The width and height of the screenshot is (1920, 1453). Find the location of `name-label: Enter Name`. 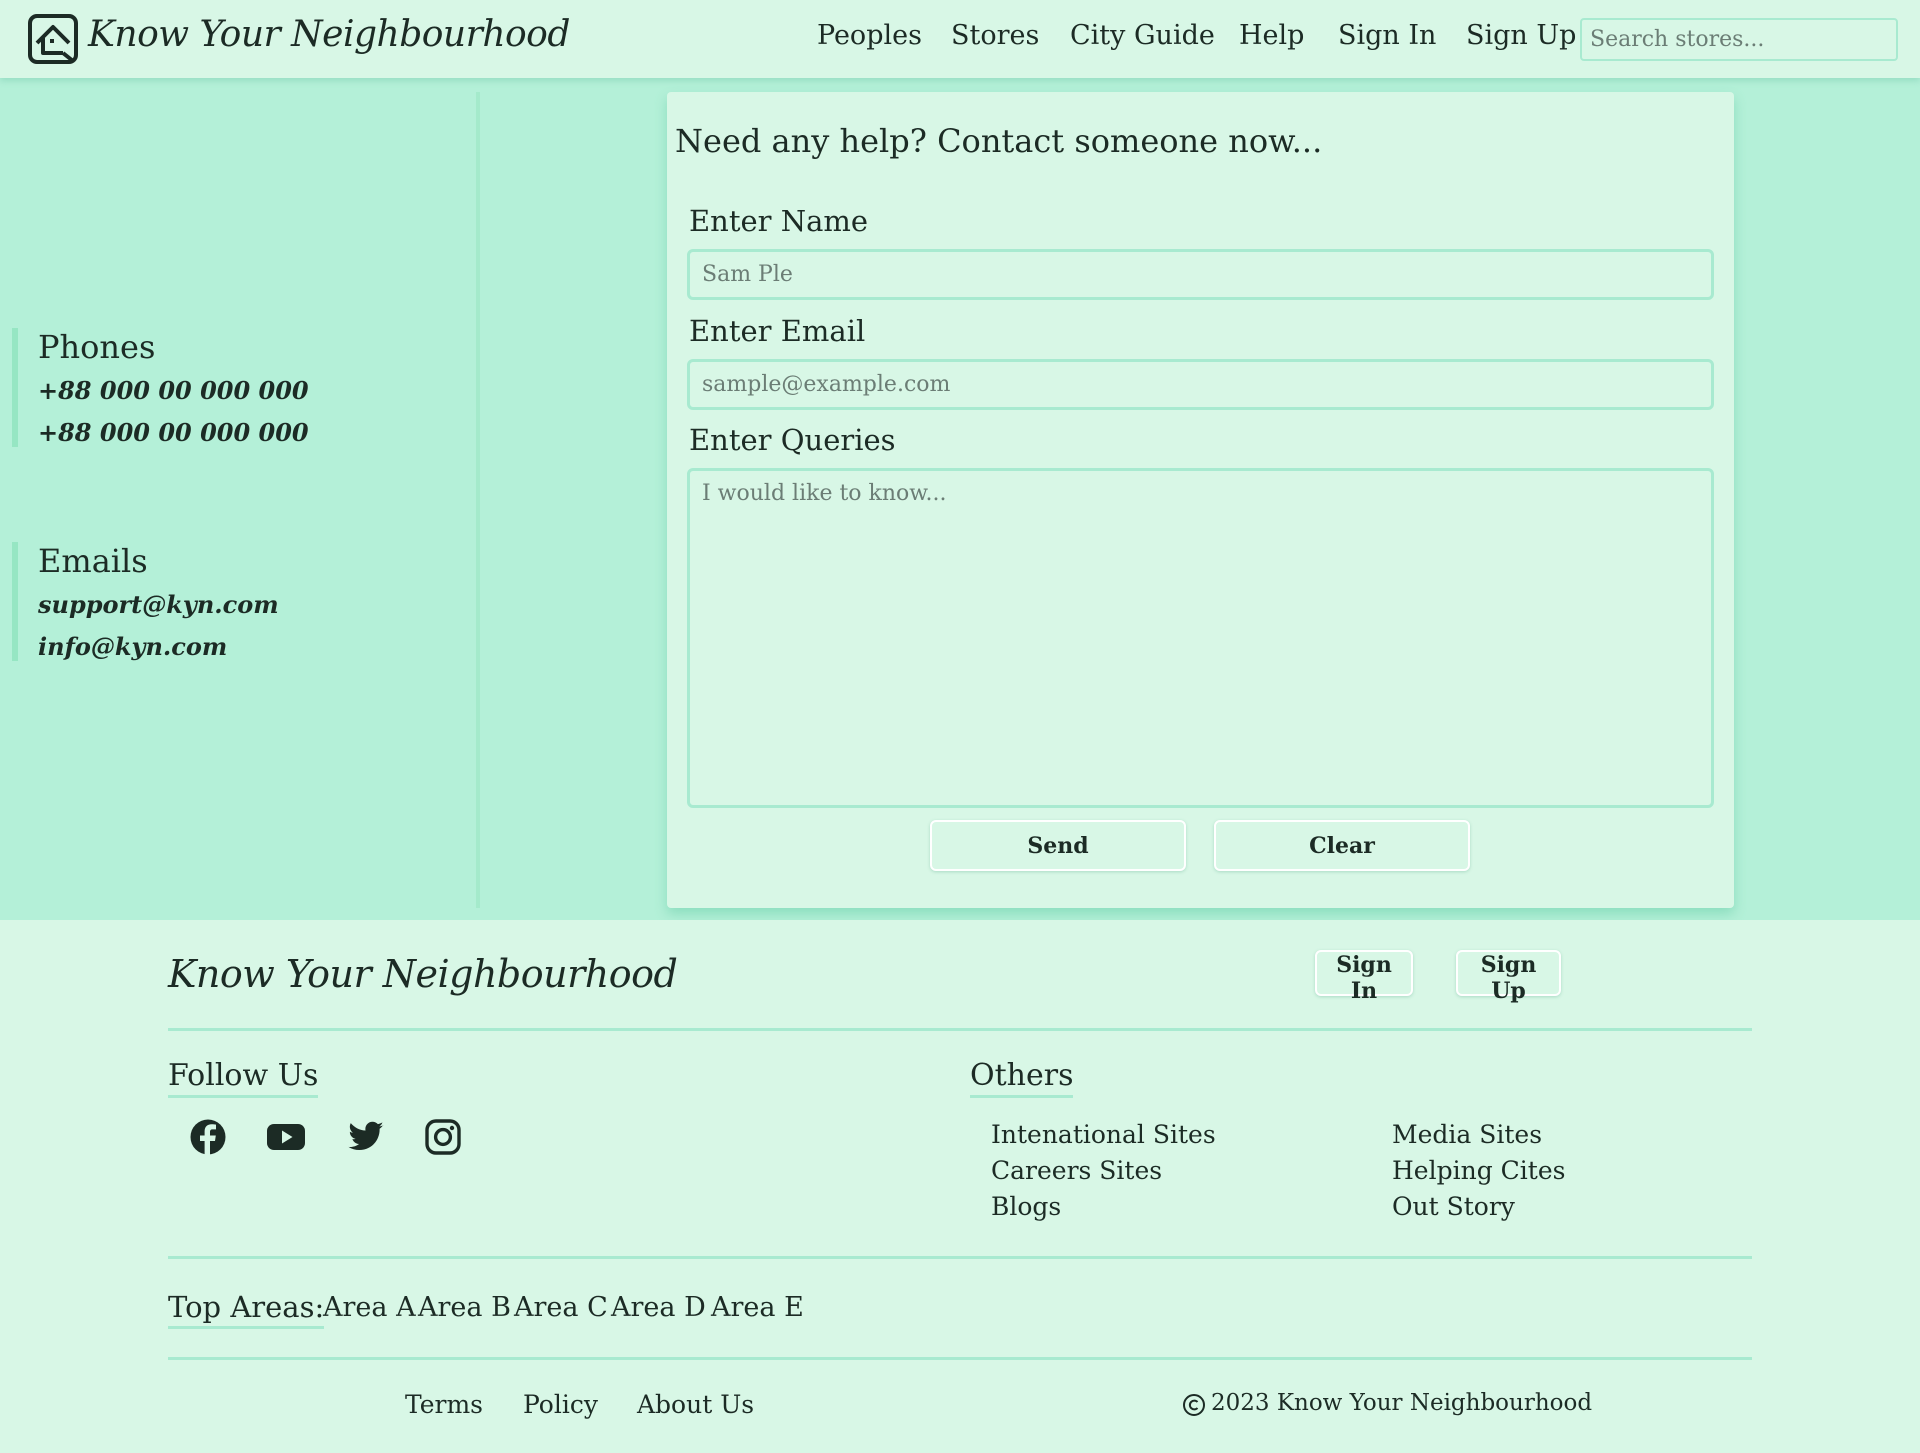

name-label: Enter Name is located at coordinates (779, 221).